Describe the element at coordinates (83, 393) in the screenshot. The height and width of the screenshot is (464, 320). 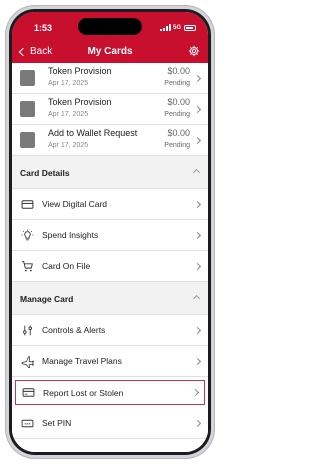
I see `menu-item-label: Report Lost or Stolen` at that location.